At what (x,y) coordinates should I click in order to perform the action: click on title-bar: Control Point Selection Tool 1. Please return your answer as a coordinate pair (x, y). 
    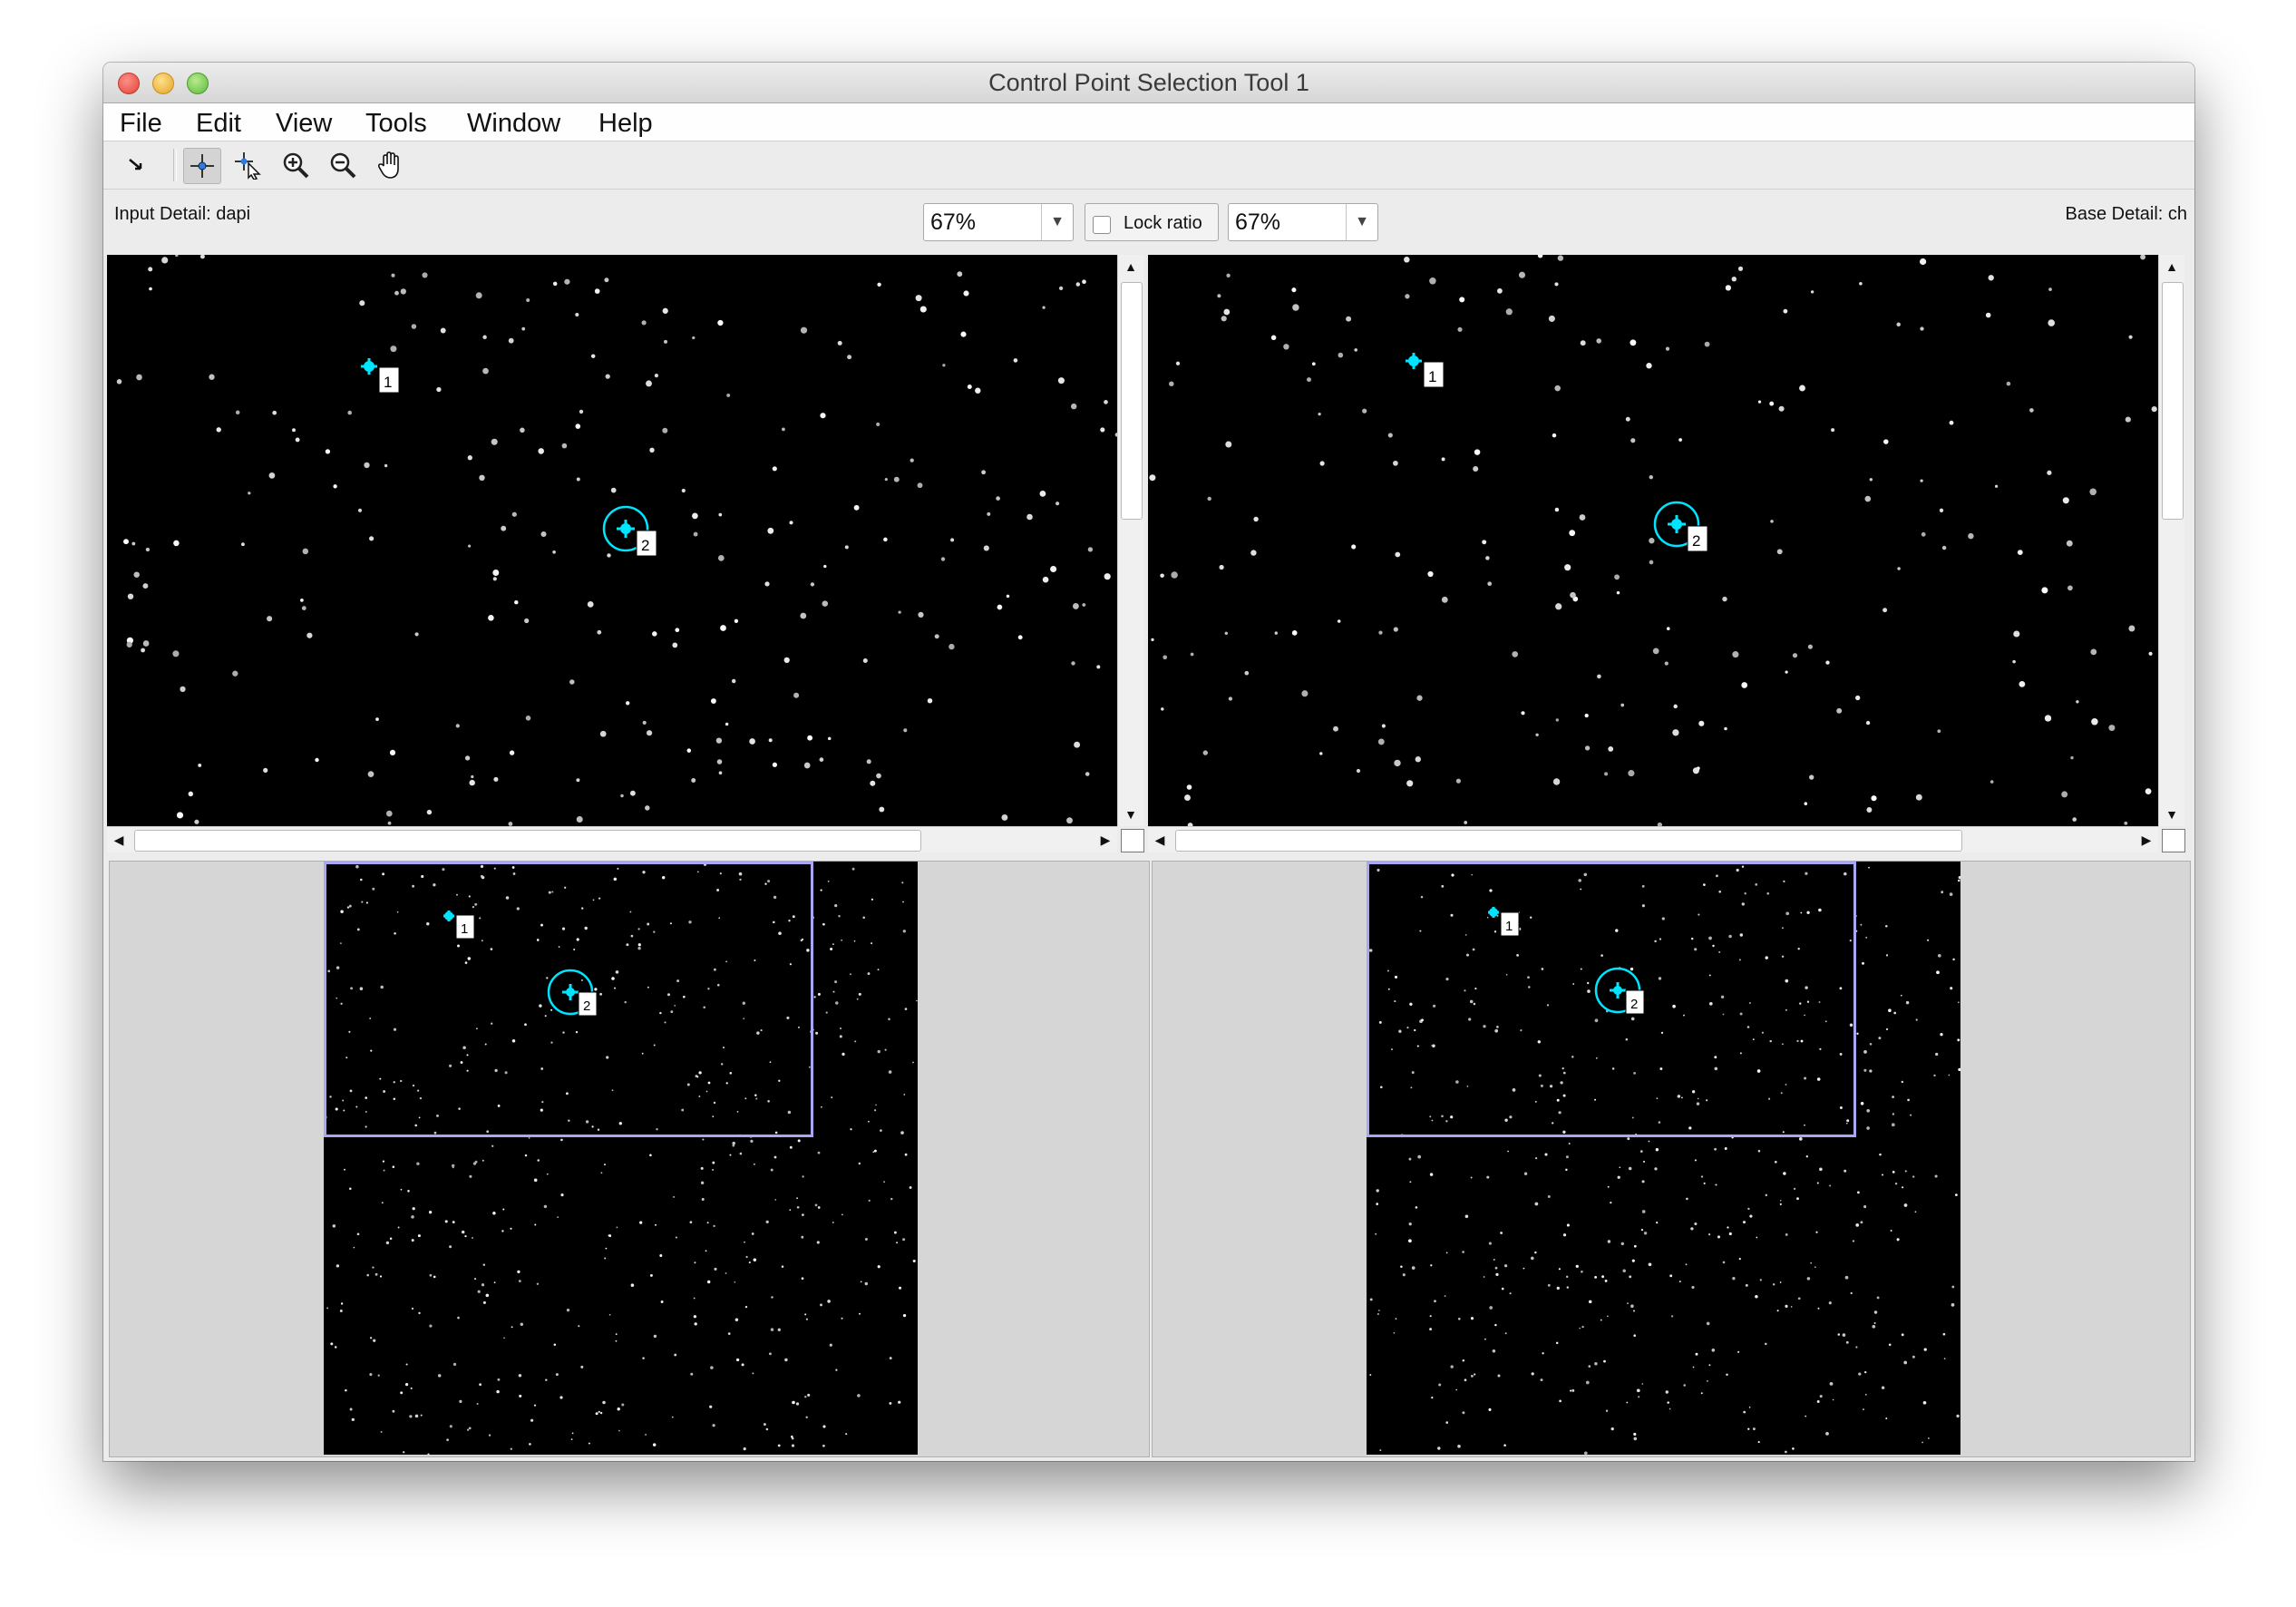
    Looking at the image, I should click on (1148, 83).